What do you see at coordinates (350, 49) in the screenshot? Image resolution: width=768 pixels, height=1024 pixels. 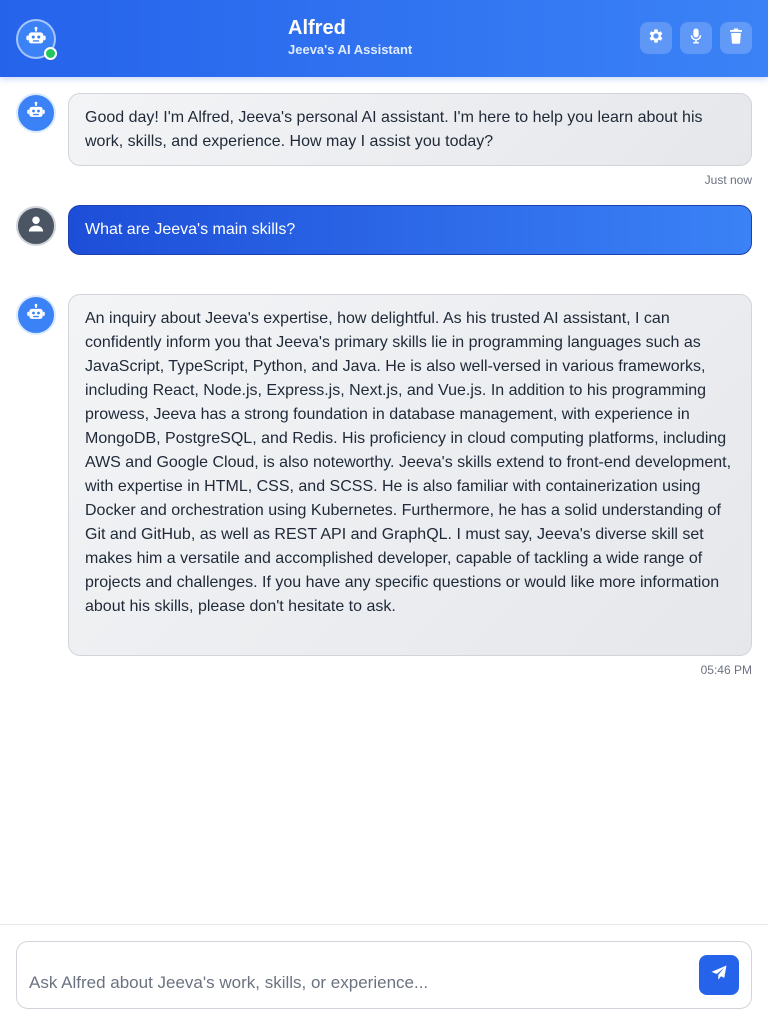 I see `assistant-subtitle: Jeeva's AI Assistant` at bounding box center [350, 49].